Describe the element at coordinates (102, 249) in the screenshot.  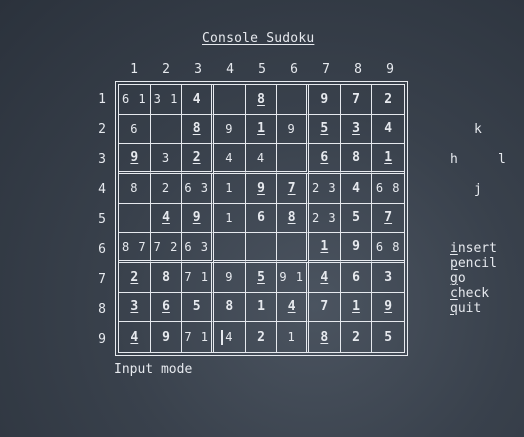
I see `row-label: 6` at that location.